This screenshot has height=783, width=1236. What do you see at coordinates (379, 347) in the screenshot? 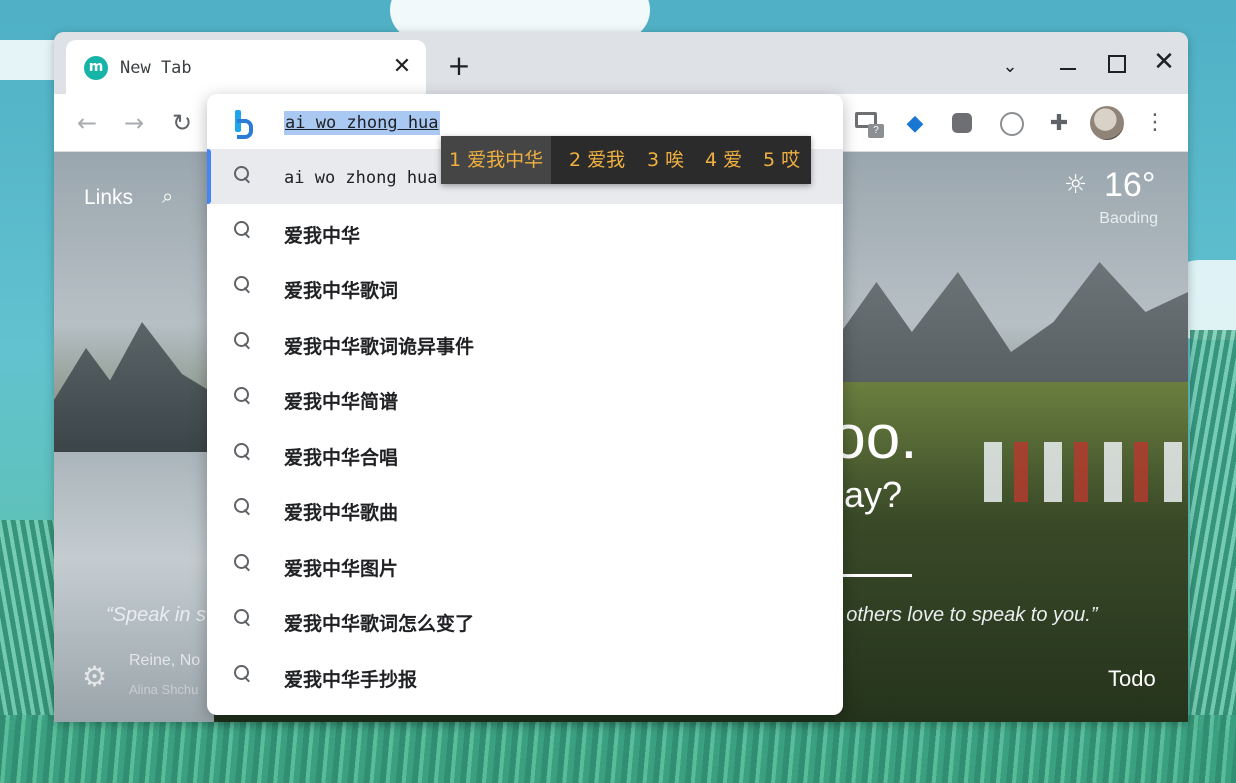
I see `suggestion-text: 爱我中华歌词诡异事件` at bounding box center [379, 347].